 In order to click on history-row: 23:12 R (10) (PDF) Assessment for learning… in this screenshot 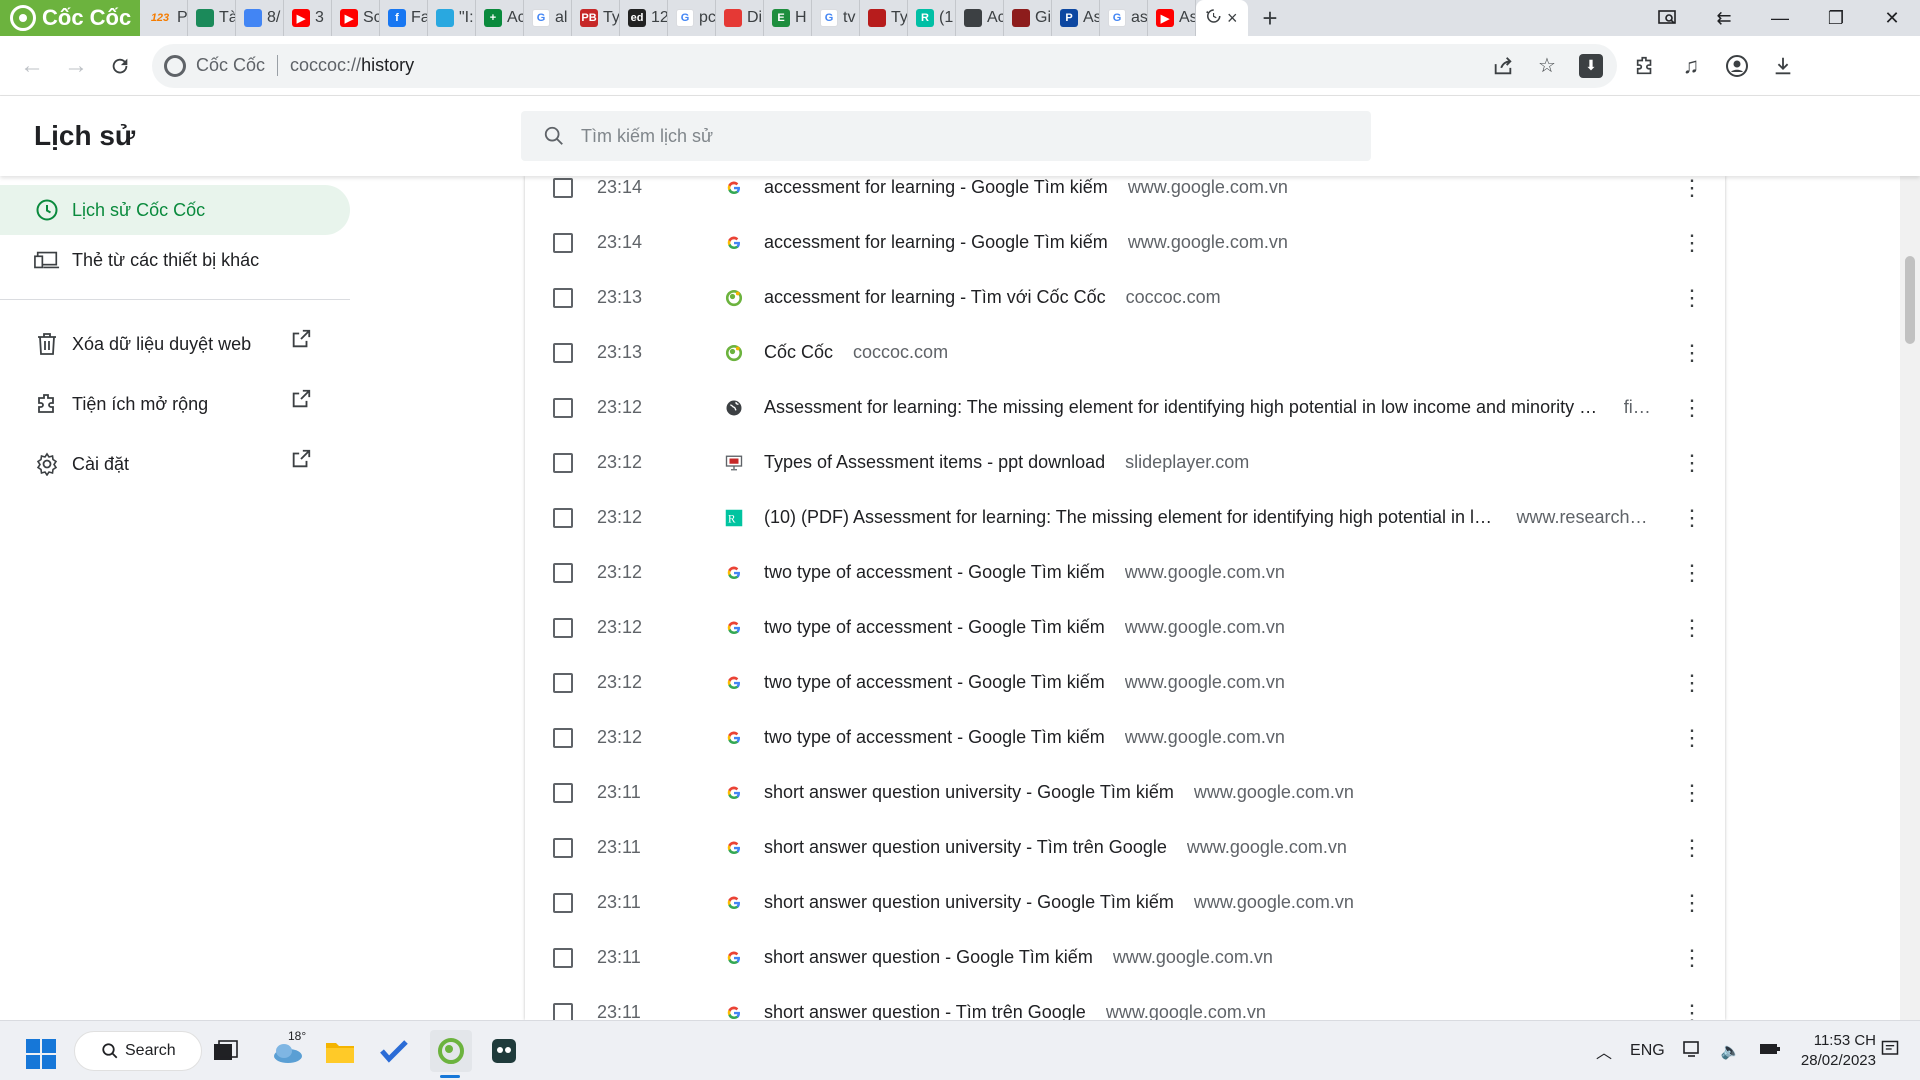, I will do `click(1125, 517)`.